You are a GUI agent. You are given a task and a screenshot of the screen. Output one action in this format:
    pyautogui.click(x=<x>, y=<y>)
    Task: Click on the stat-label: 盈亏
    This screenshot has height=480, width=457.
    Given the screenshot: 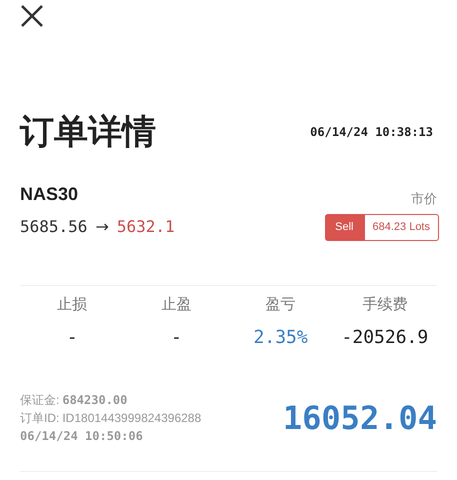 What is the action you would take?
    pyautogui.click(x=281, y=304)
    